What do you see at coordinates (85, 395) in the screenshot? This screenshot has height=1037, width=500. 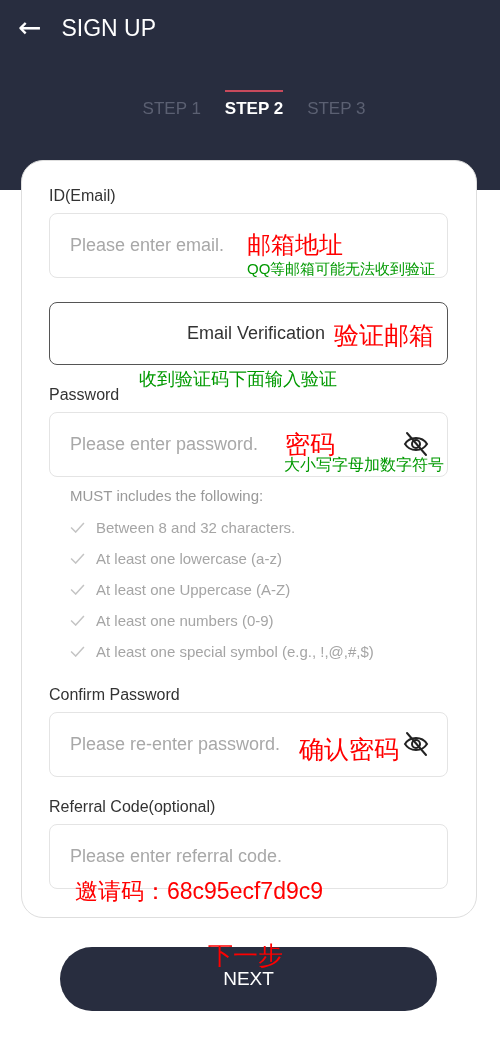 I see `field-label: Password` at bounding box center [85, 395].